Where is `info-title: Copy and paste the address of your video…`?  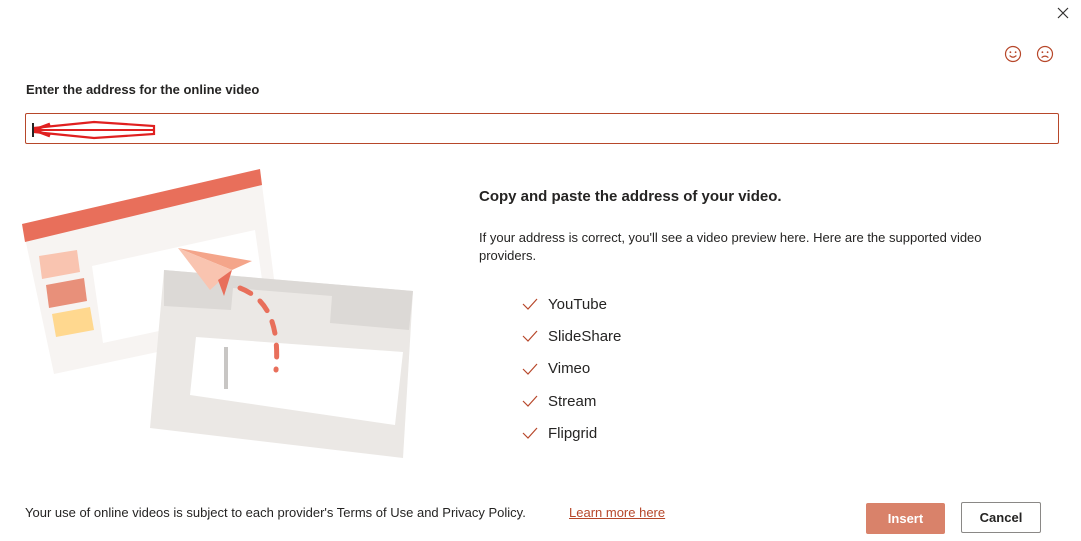
info-title: Copy and paste the address of your video… is located at coordinates (630, 196).